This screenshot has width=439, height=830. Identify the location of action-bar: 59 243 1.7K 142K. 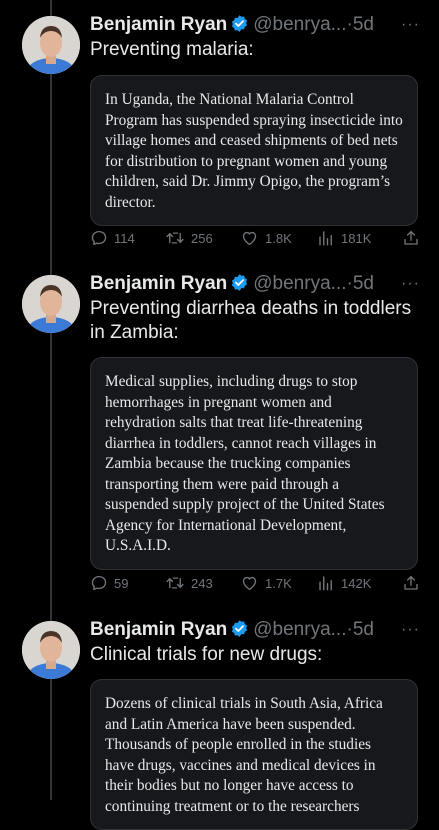
(257, 583).